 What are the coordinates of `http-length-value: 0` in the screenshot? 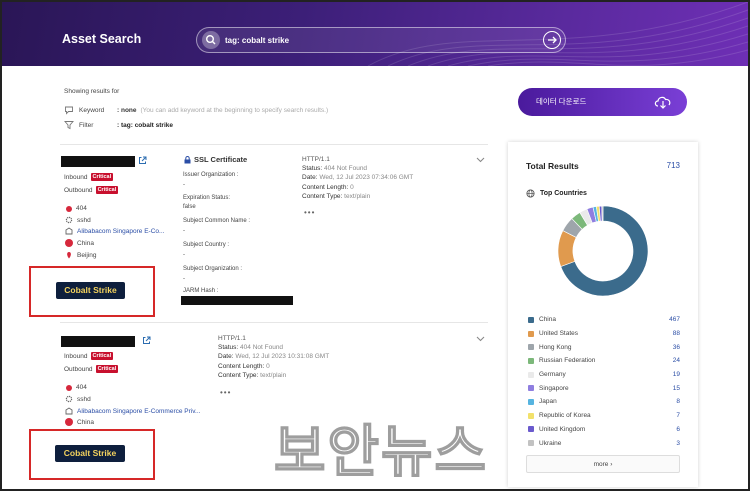 It's located at (268, 366).